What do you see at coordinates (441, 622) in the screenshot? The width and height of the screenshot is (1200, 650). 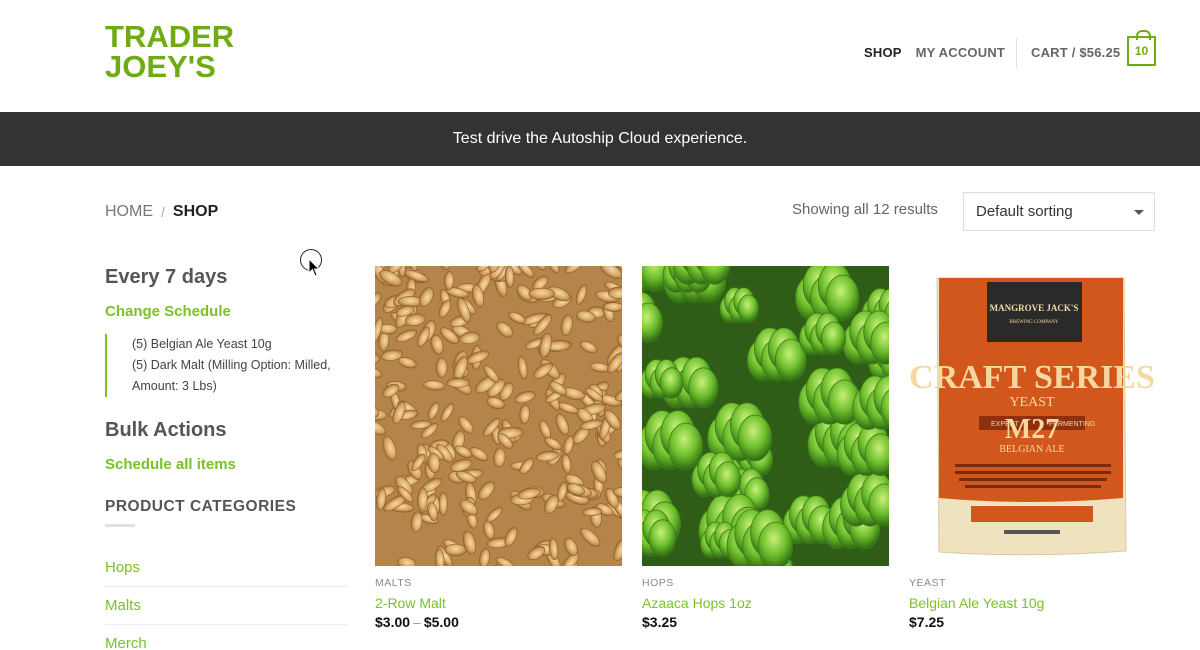 I see `price-high: $5.00` at bounding box center [441, 622].